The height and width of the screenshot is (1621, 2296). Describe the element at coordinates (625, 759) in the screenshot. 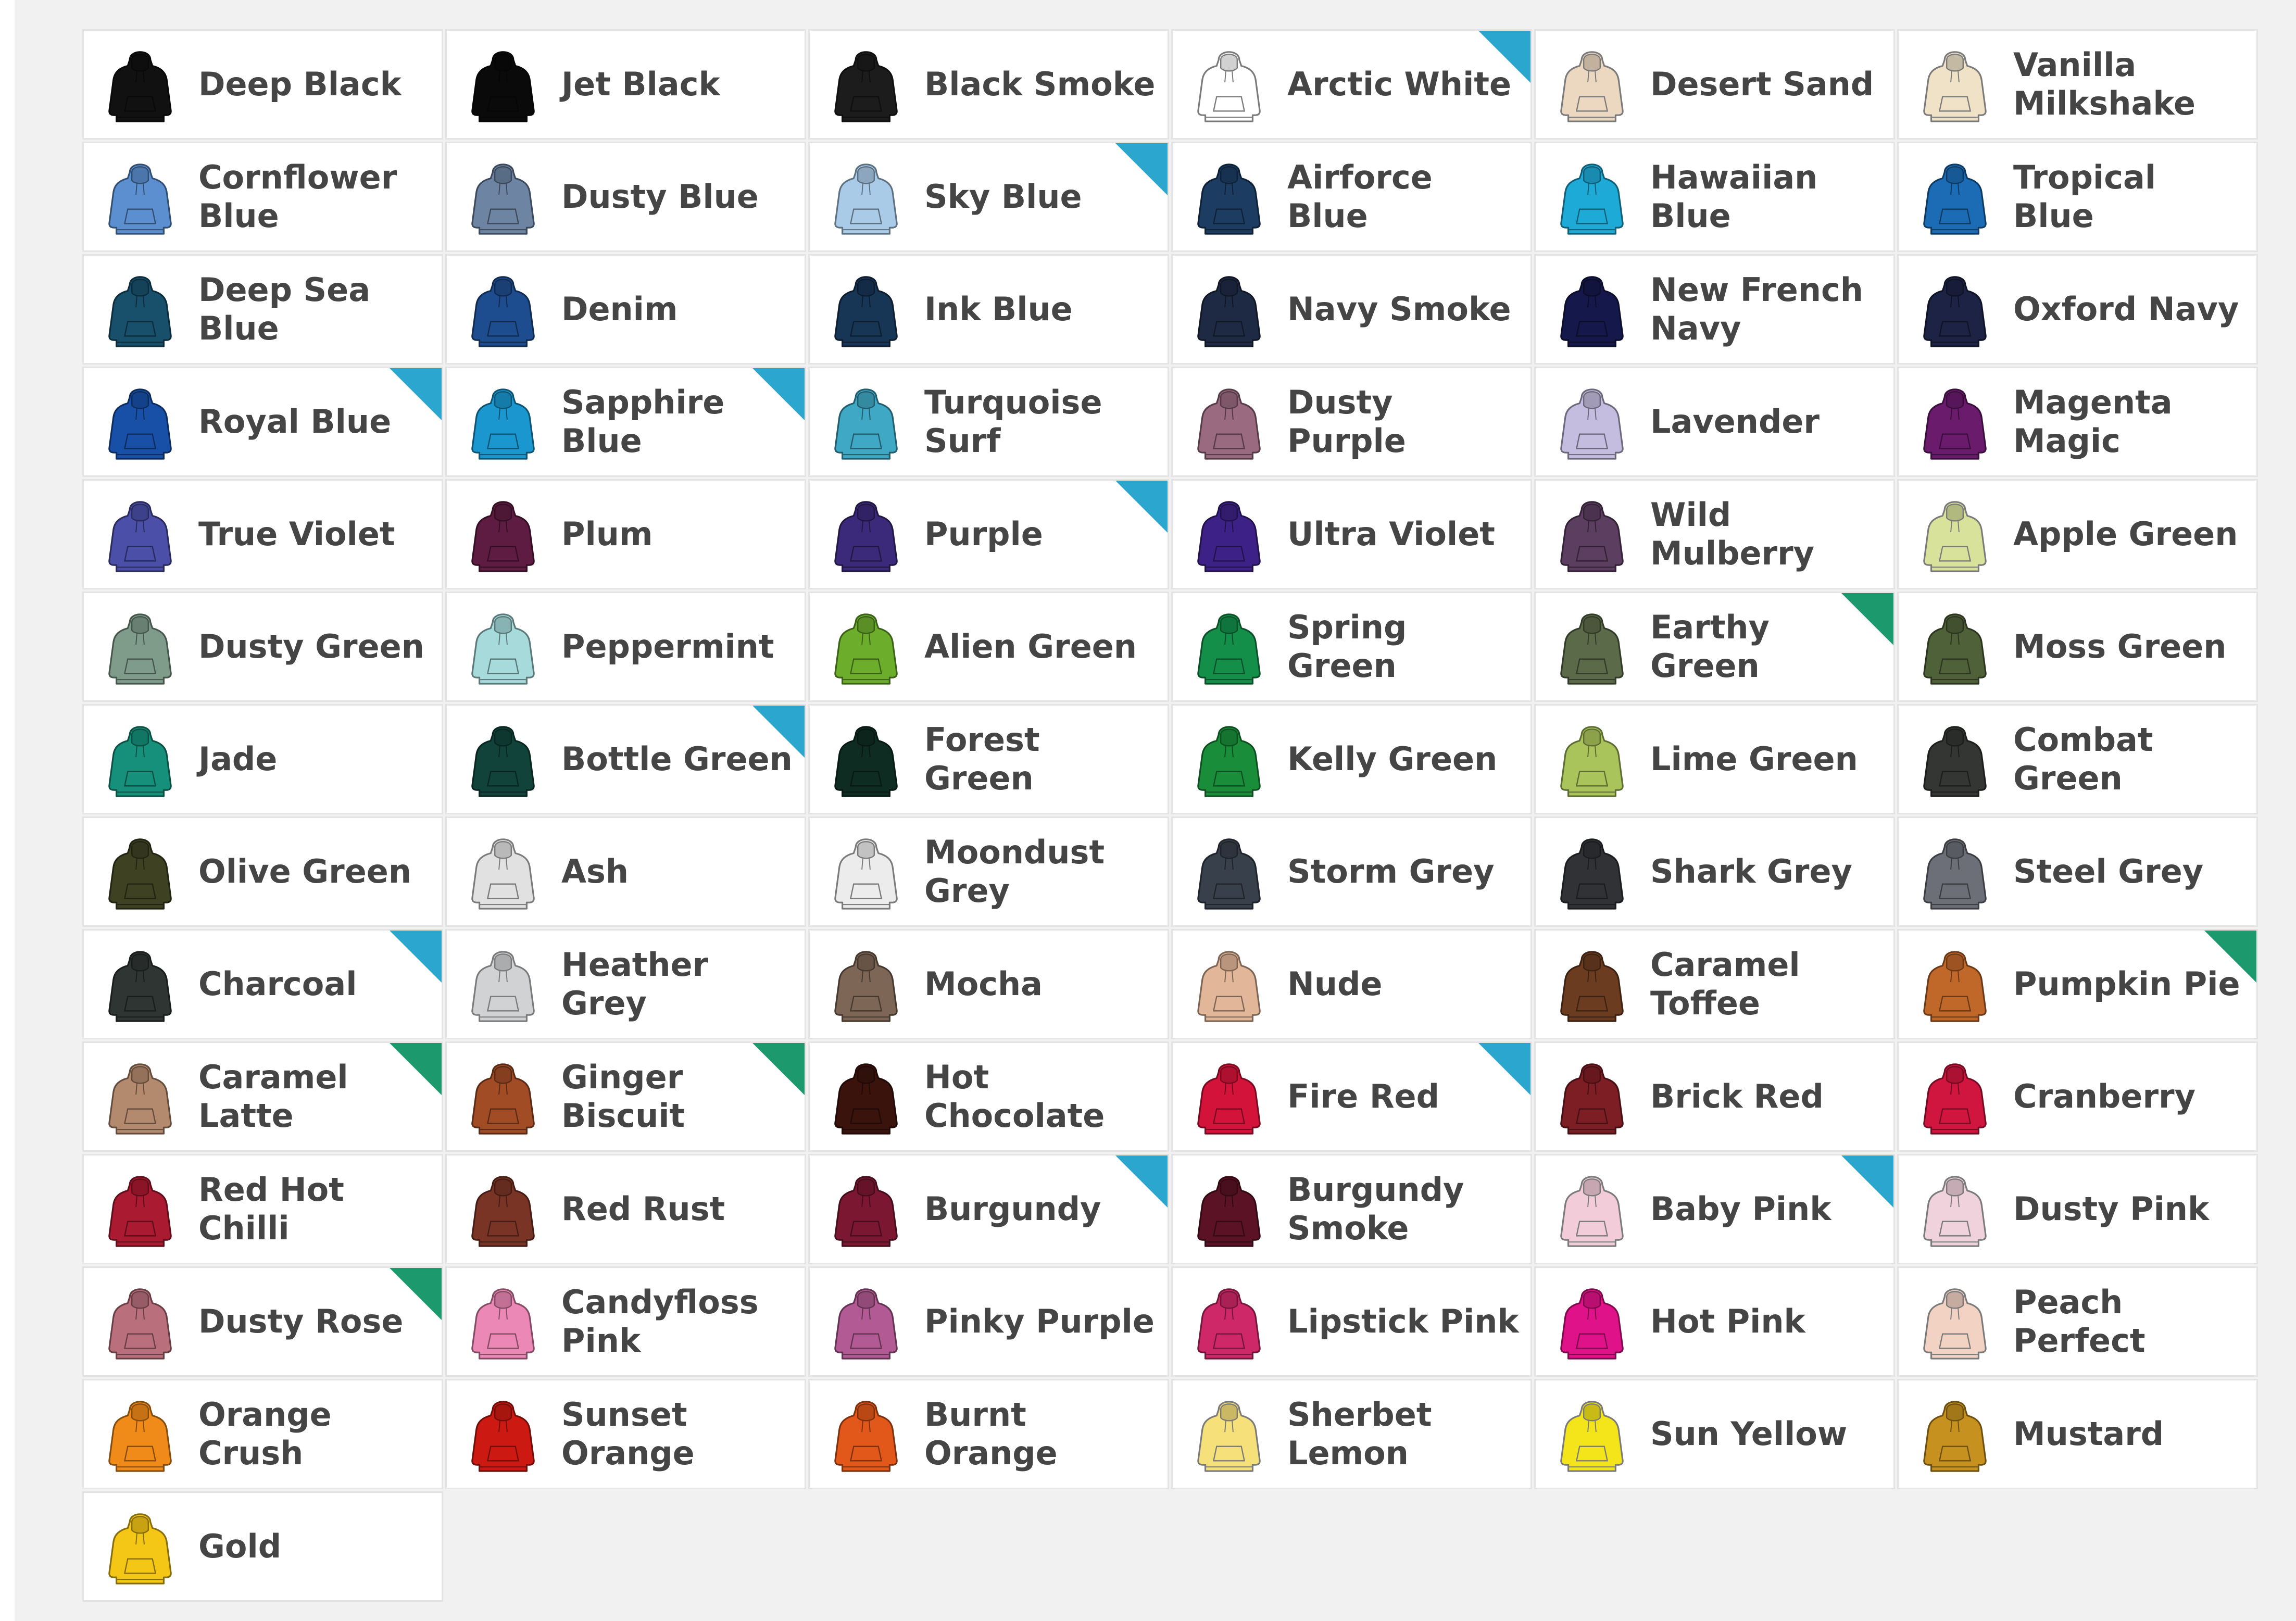

I see `colour-option: Bottle Green` at that location.